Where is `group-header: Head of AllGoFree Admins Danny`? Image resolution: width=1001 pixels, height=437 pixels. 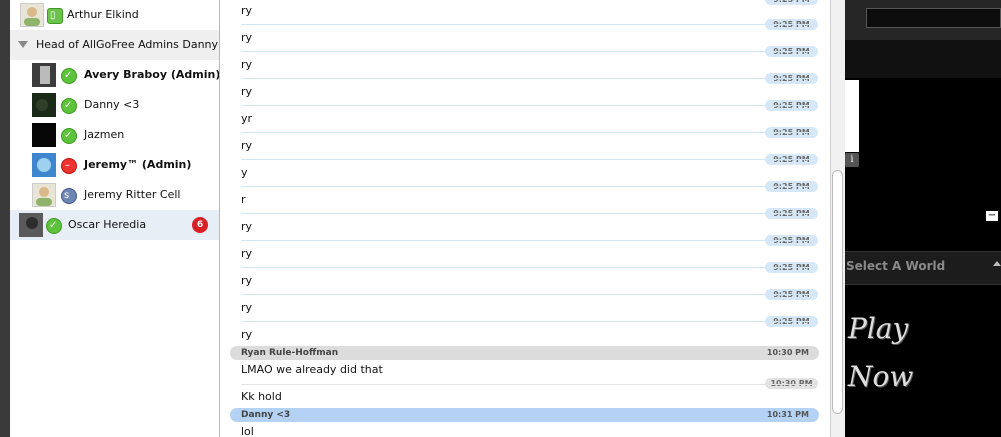 group-header: Head of AllGoFree Admins Danny is located at coordinates (114, 45).